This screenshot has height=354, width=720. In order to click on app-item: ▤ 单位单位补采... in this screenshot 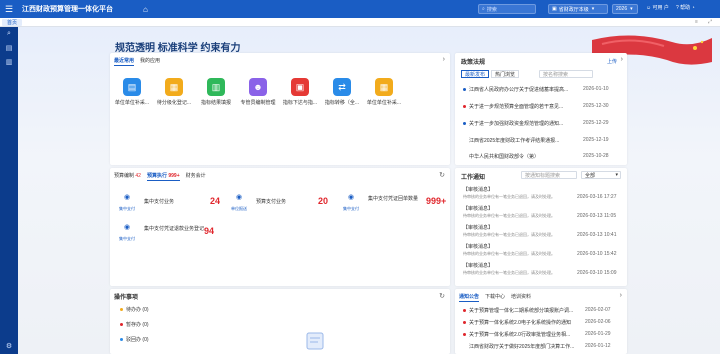, I will do `click(132, 92)`.